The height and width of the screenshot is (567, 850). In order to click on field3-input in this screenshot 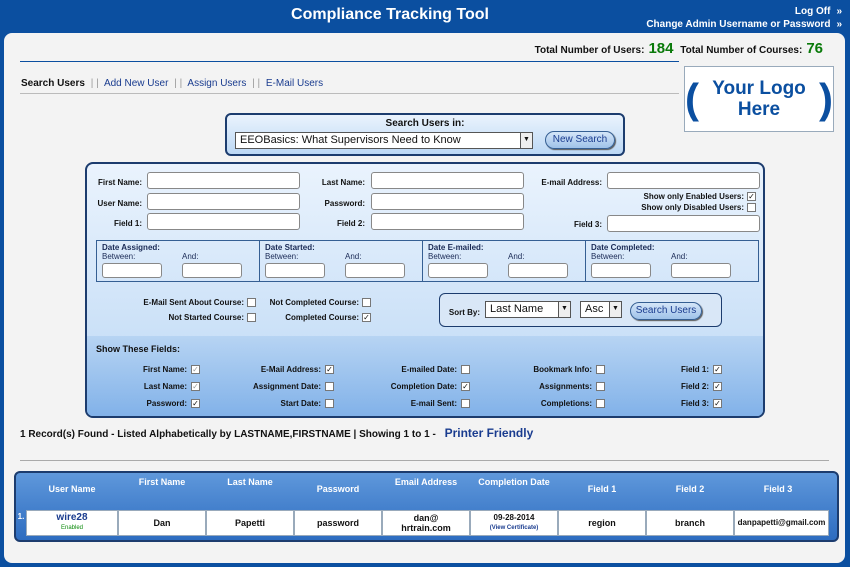, I will do `click(683, 223)`.